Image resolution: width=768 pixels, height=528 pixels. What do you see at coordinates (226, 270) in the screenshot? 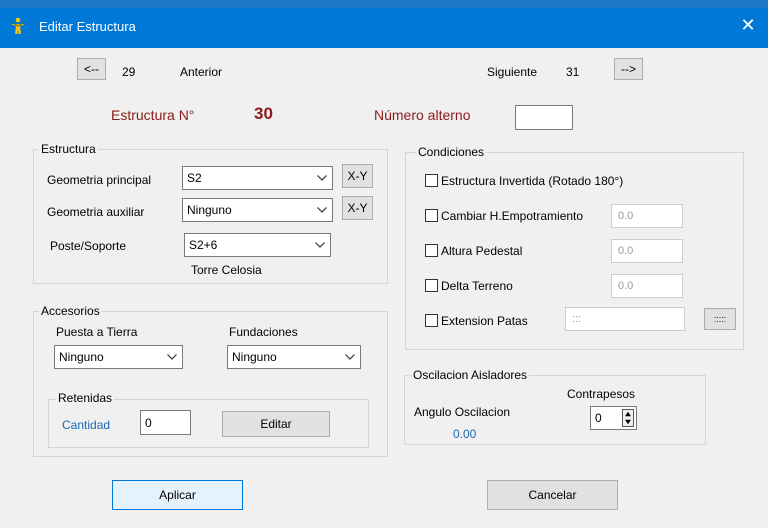
I see `poste-type-label: Torre Celosia` at bounding box center [226, 270].